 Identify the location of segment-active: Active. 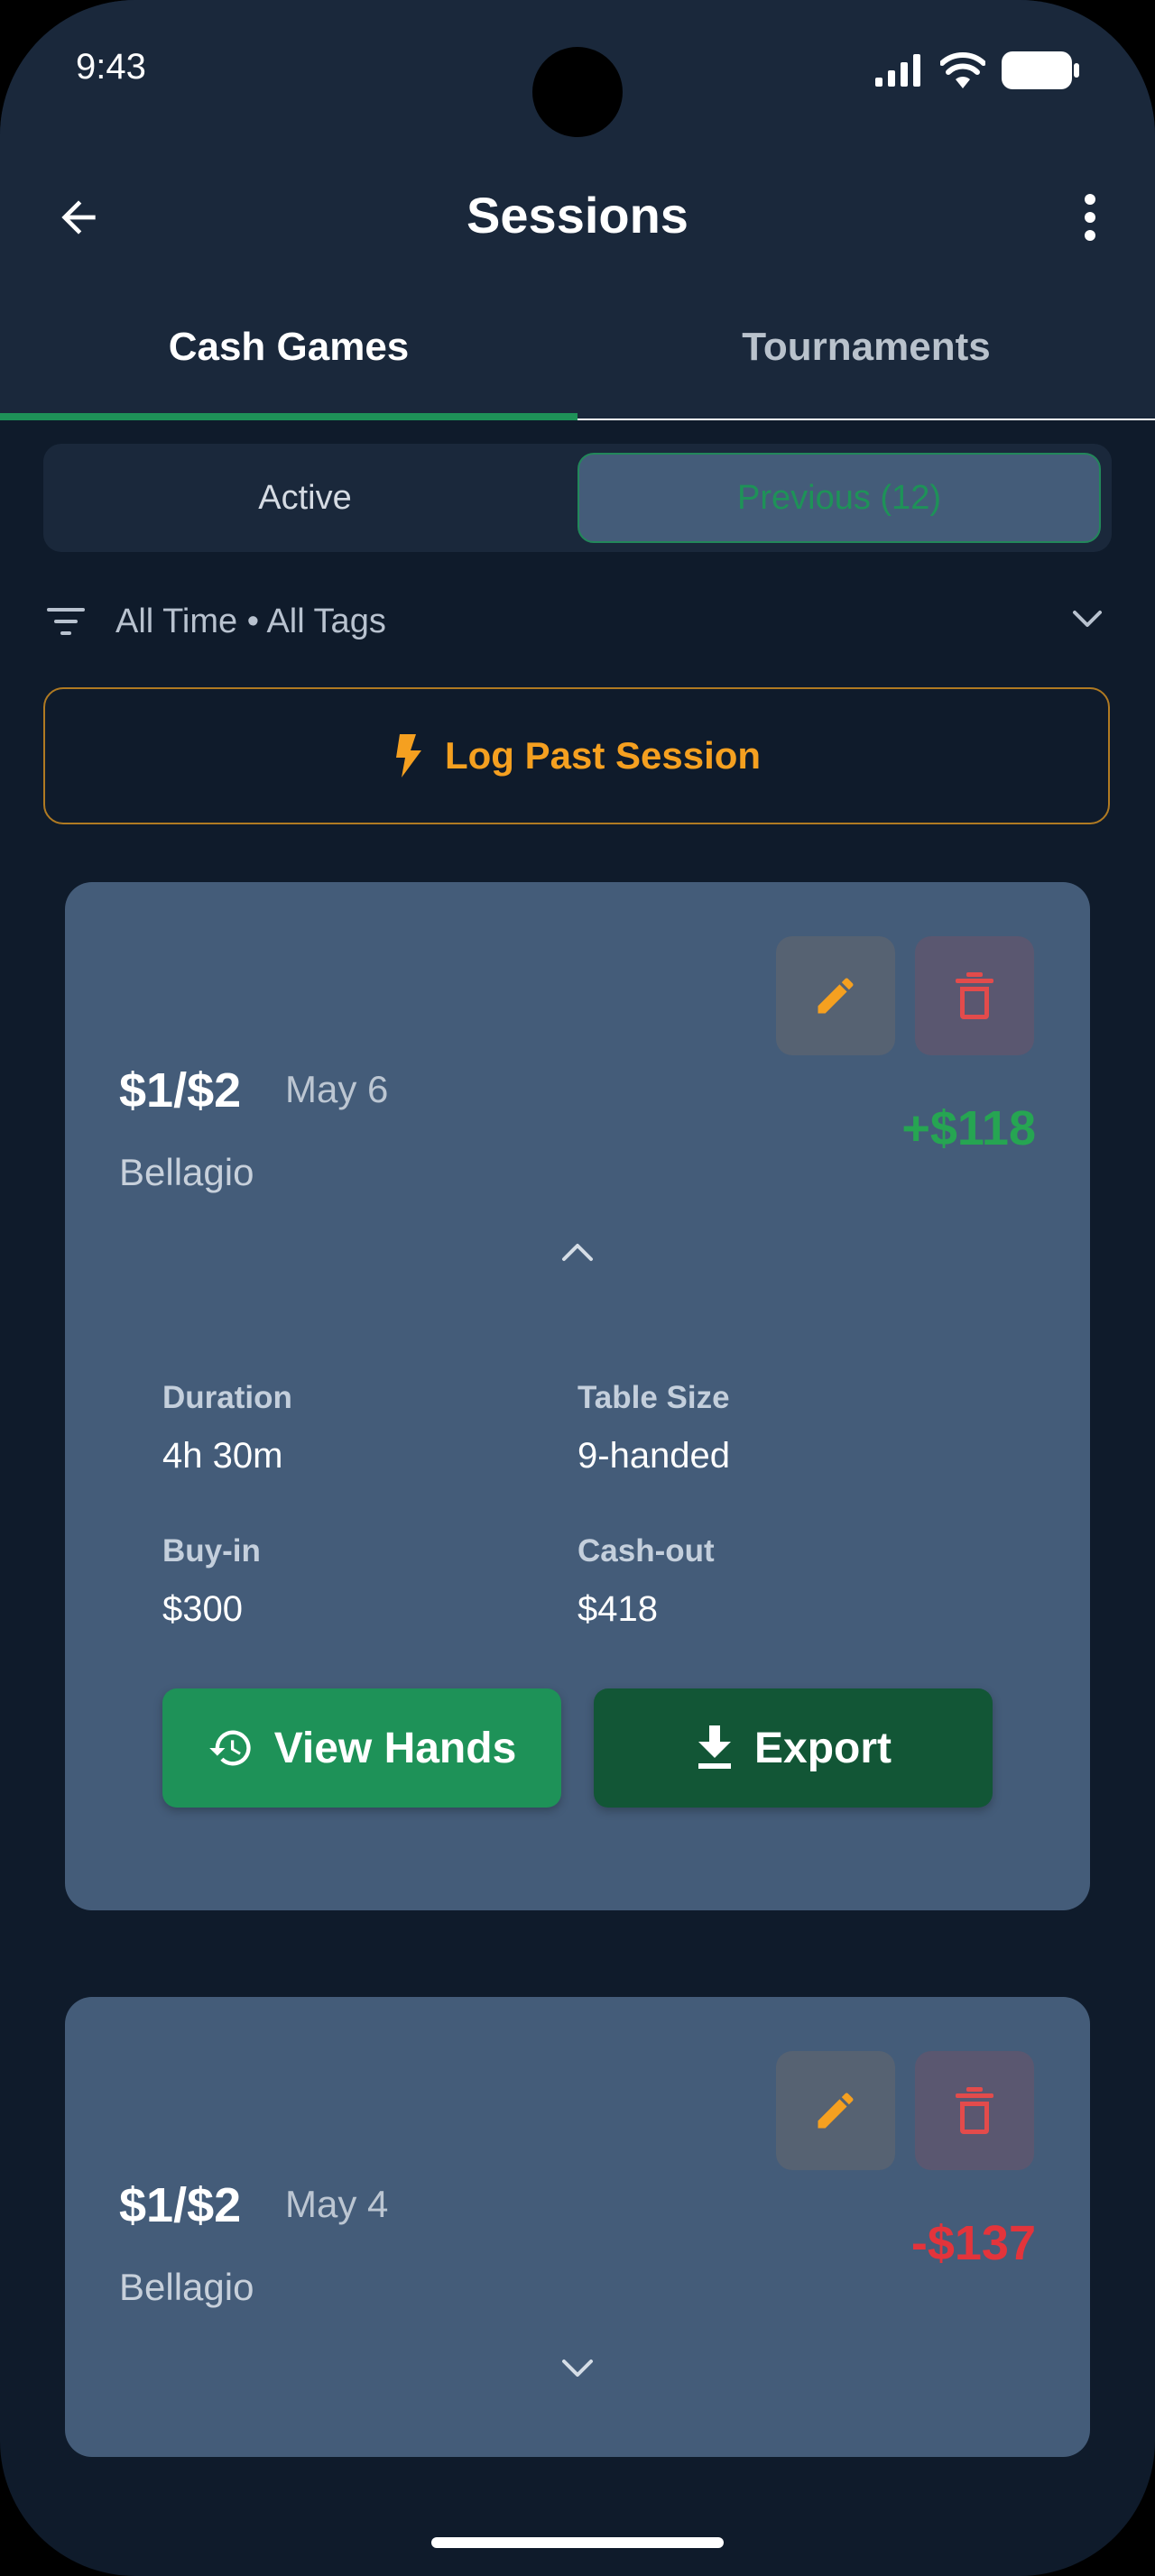
(305, 498).